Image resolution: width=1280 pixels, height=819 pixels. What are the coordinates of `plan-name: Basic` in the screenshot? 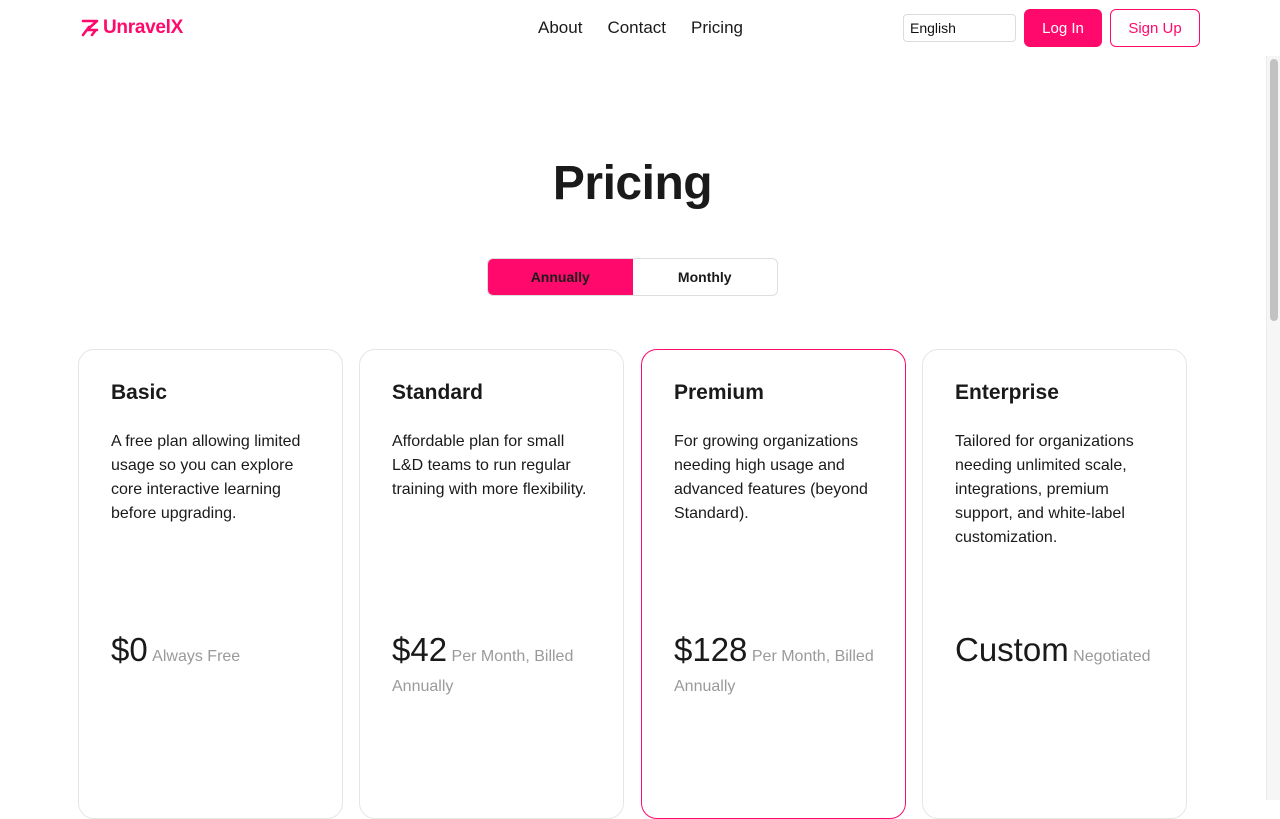 It's located at (139, 392).